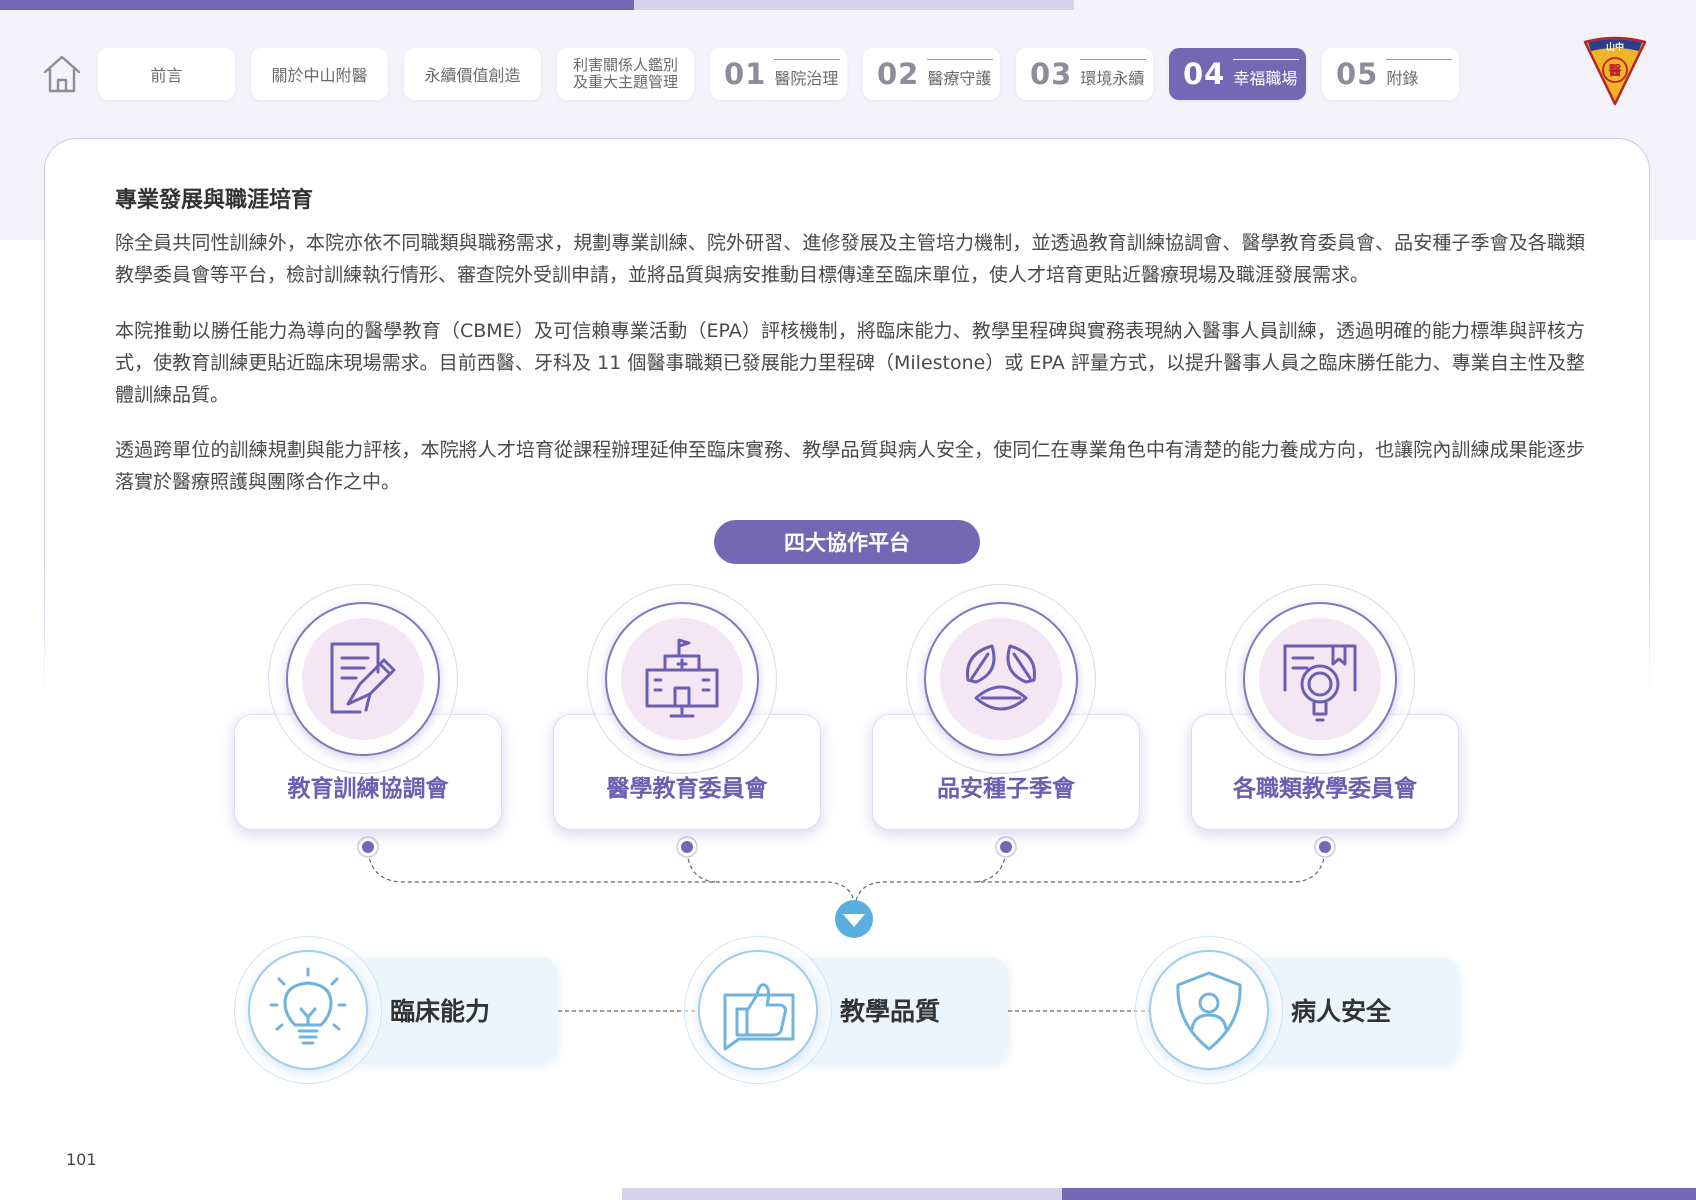  What do you see at coordinates (1357, 74) in the screenshot?
I see `nav-tab-number: 05` at bounding box center [1357, 74].